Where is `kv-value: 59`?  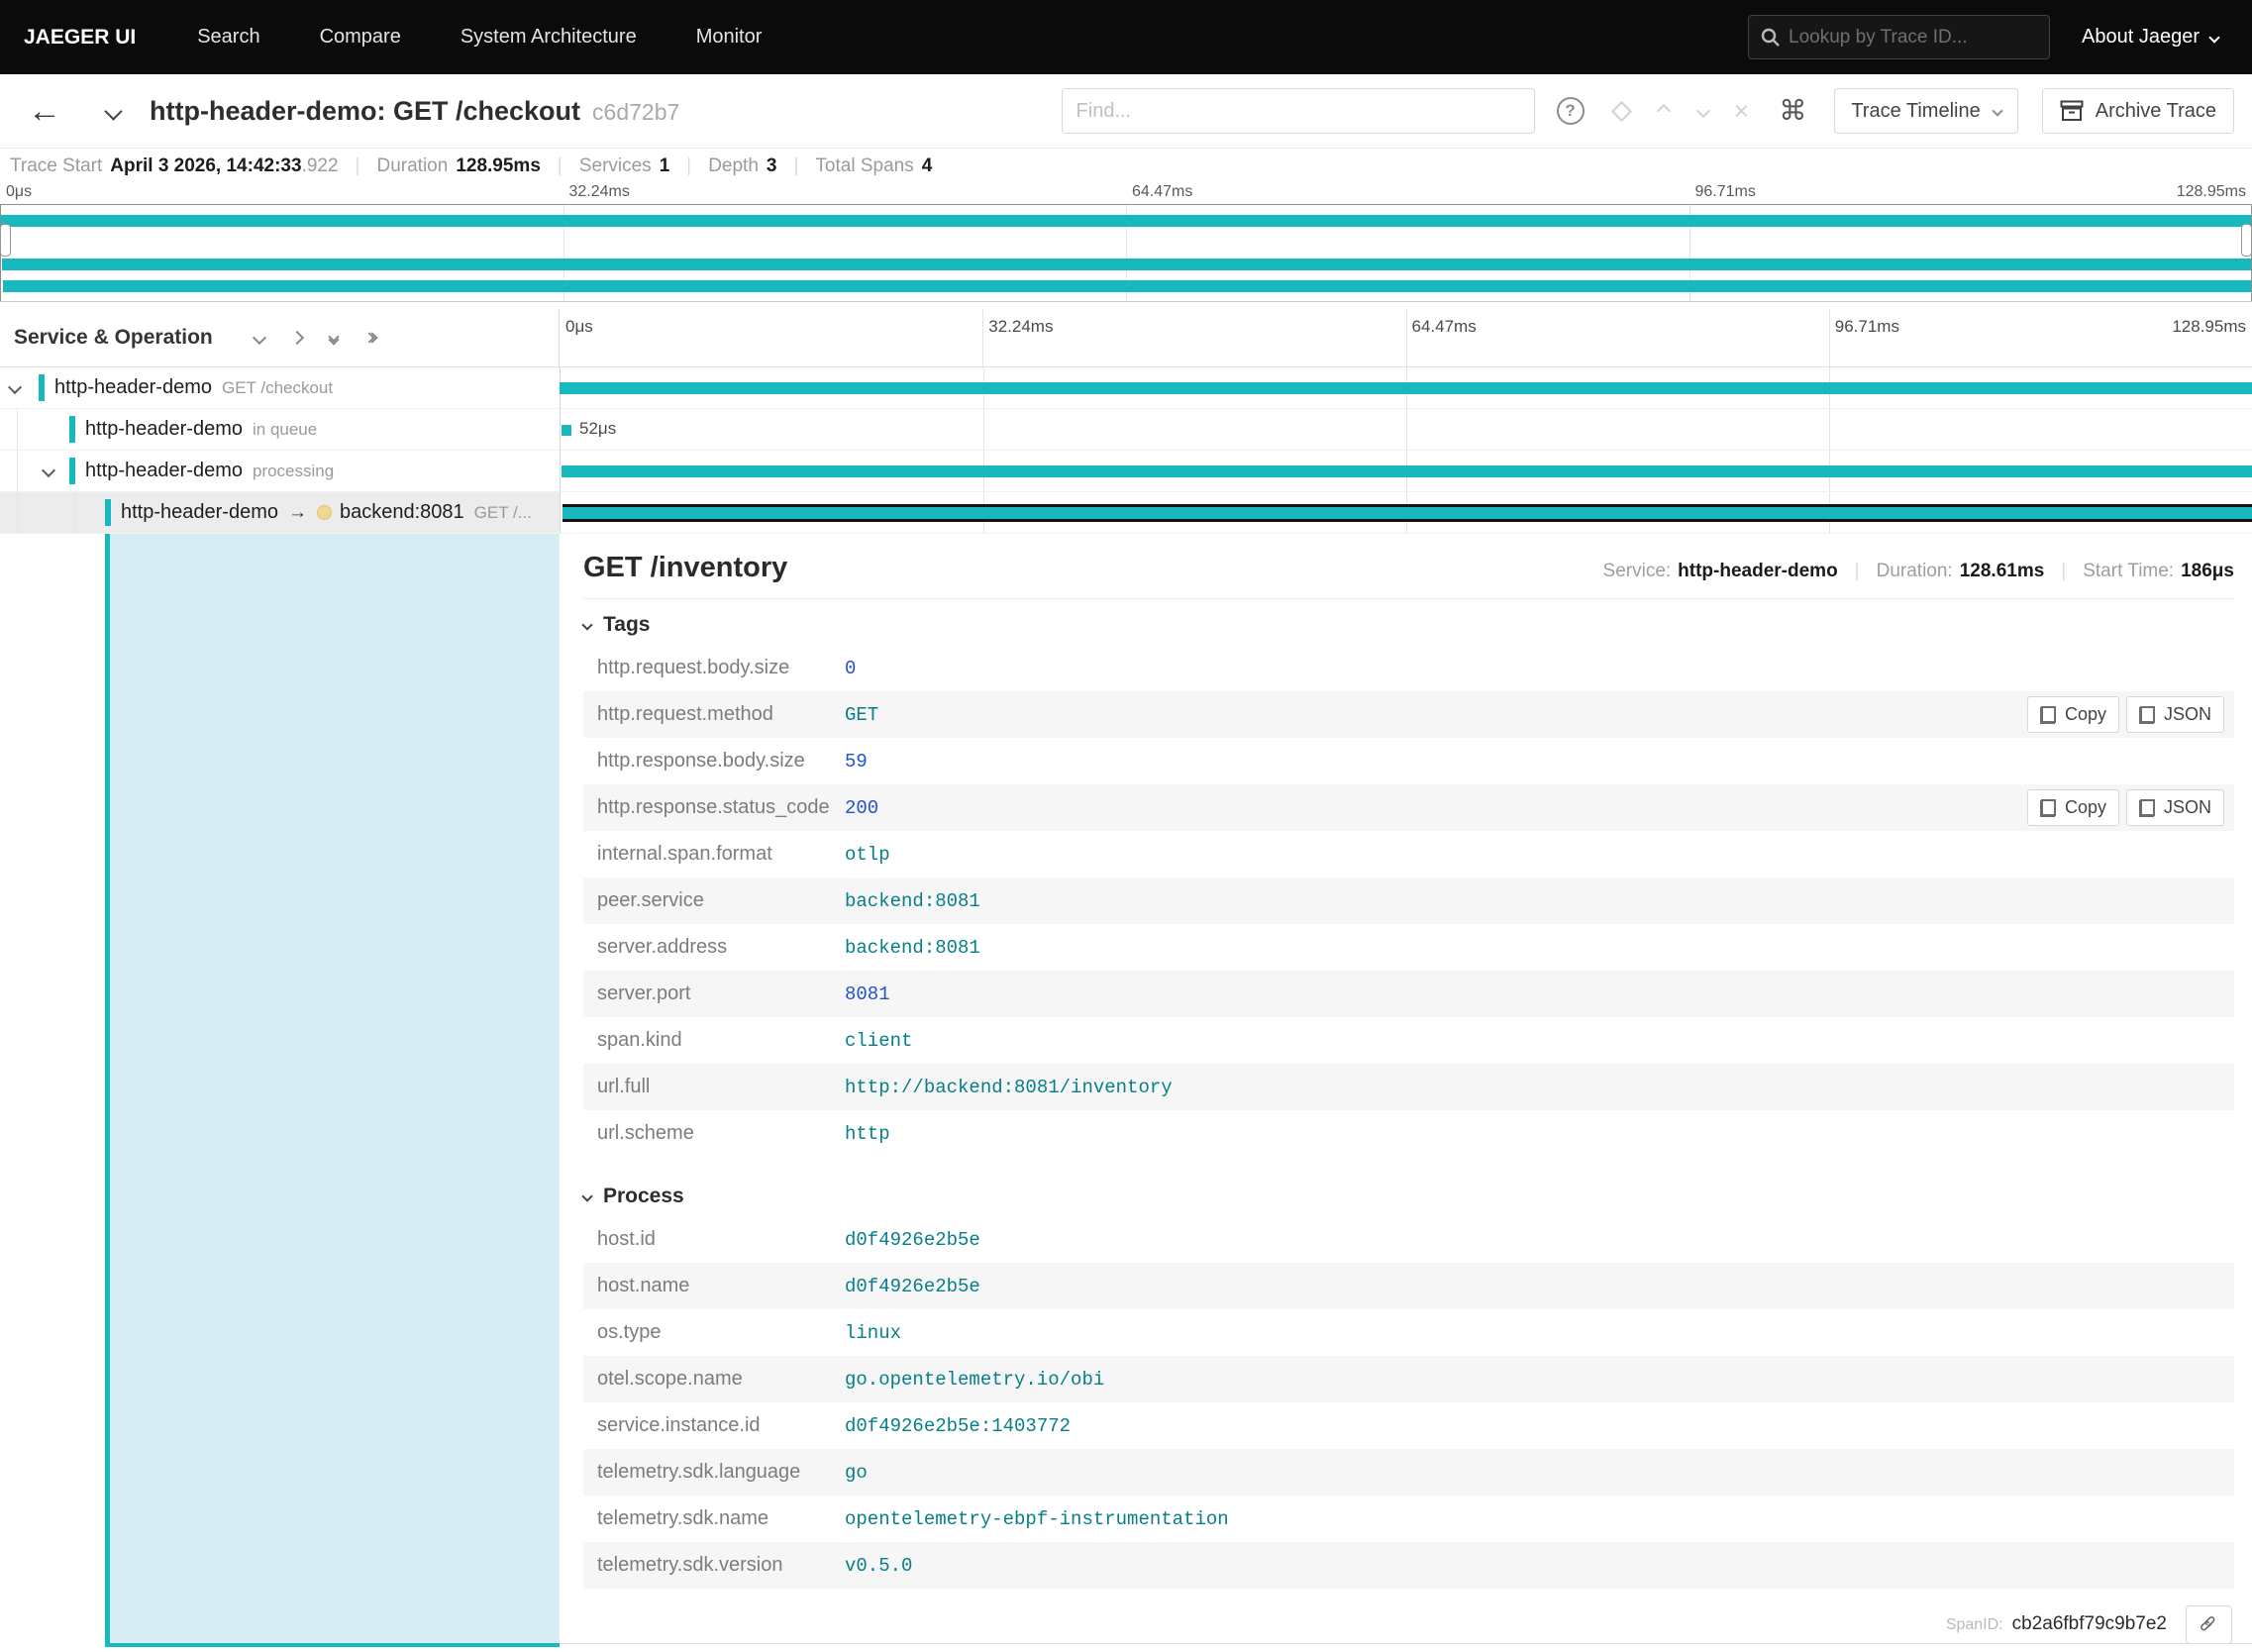
kv-value: 59 is located at coordinates (856, 761).